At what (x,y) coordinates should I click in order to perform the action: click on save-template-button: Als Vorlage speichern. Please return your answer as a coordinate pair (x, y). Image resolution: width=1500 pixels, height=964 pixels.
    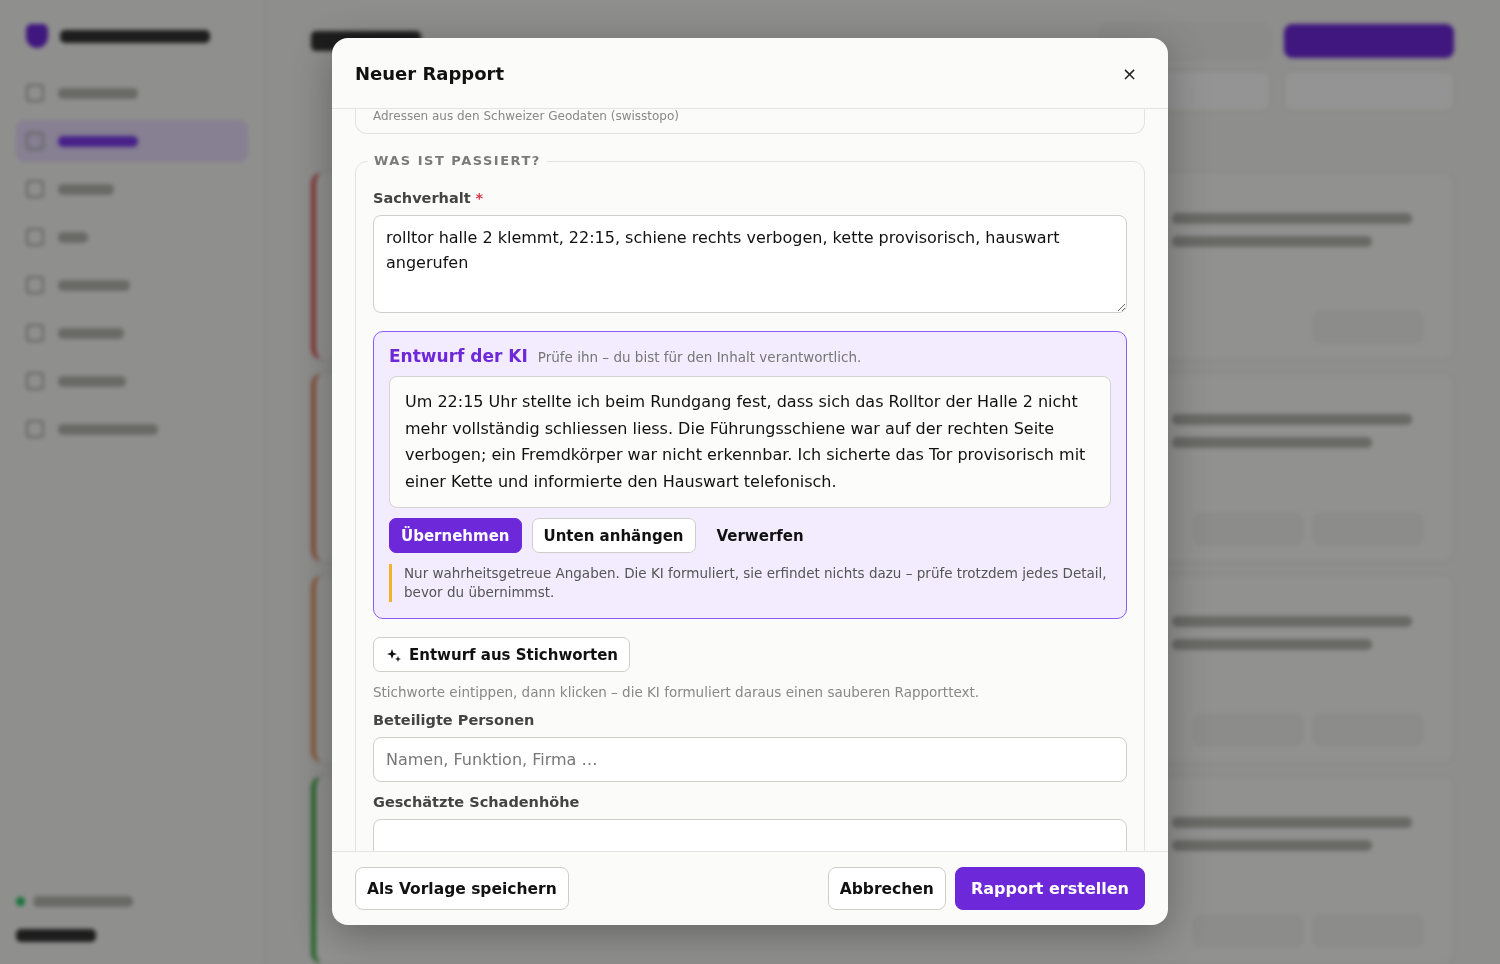
    Looking at the image, I should click on (462, 888).